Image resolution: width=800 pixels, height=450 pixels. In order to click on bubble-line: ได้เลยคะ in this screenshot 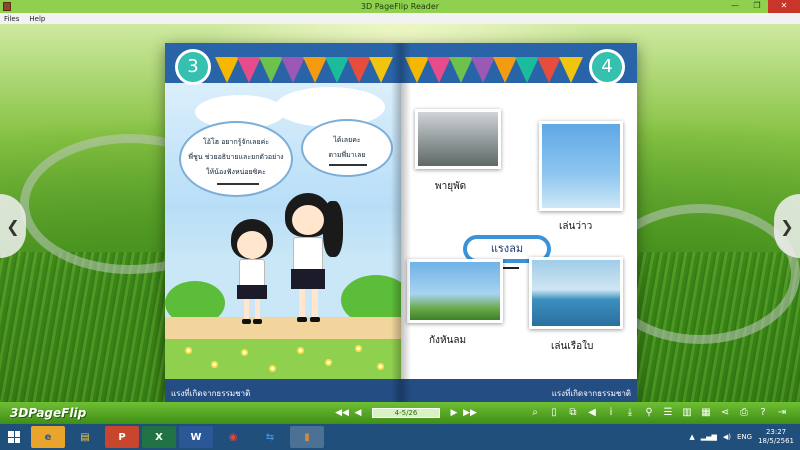, I will do `click(347, 140)`.